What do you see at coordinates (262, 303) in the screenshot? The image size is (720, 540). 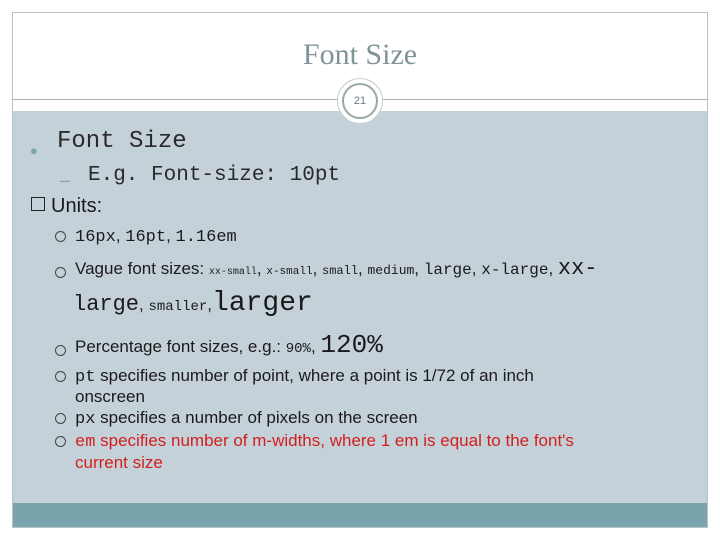 I see `size-larger: larger` at bounding box center [262, 303].